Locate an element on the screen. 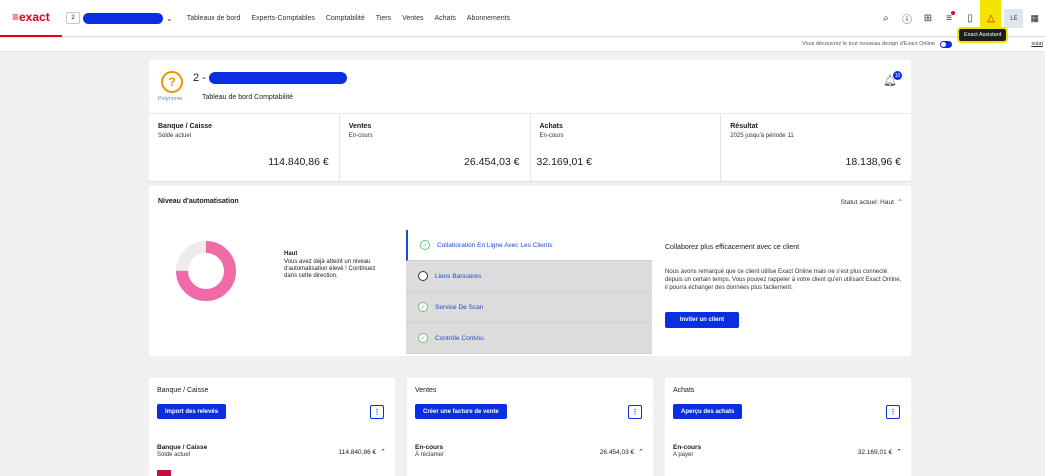  step-label: Collaboration En Ligne Avec Les Clients is located at coordinates (495, 245).